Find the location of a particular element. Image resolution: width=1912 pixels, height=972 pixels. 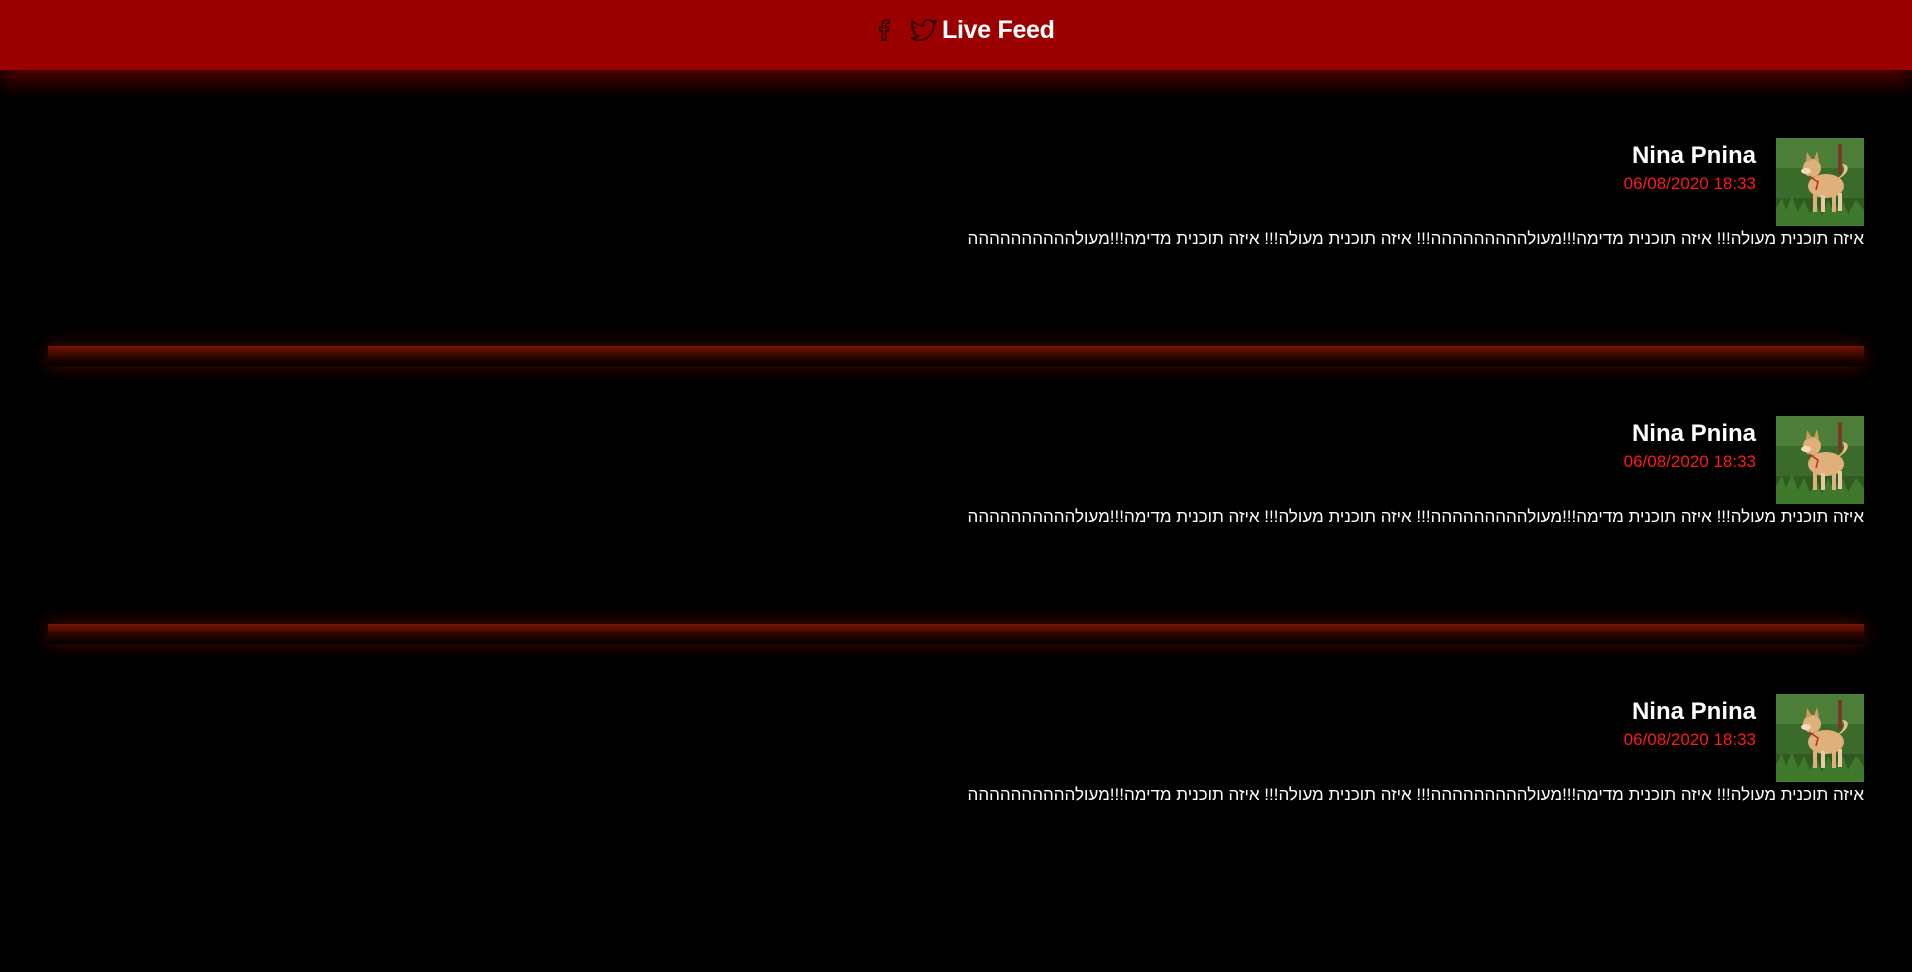

app-header: Live Feed is located at coordinates (956, 35).